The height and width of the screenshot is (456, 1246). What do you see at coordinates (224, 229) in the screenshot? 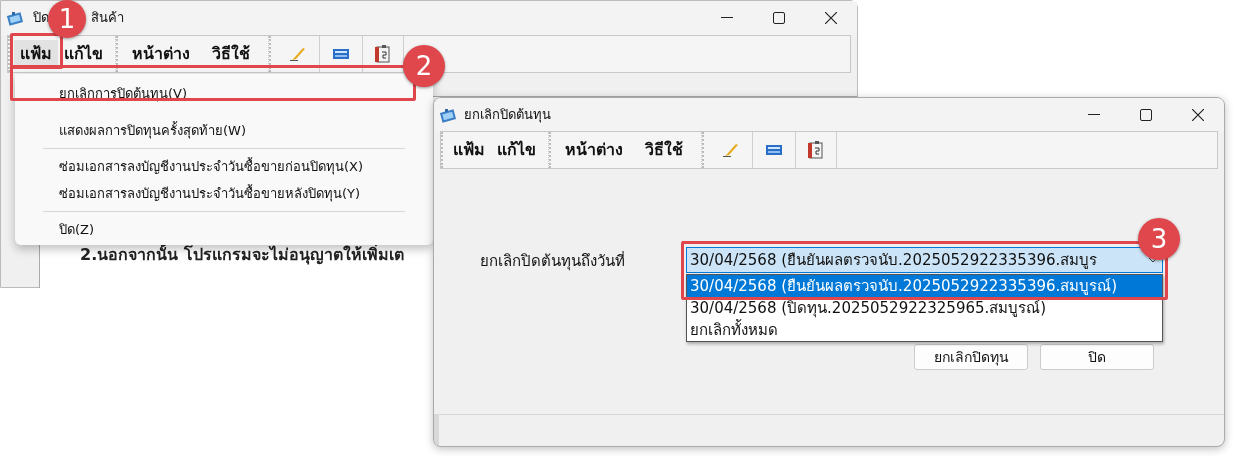
I see `menu-item: ปิด(Z)` at bounding box center [224, 229].